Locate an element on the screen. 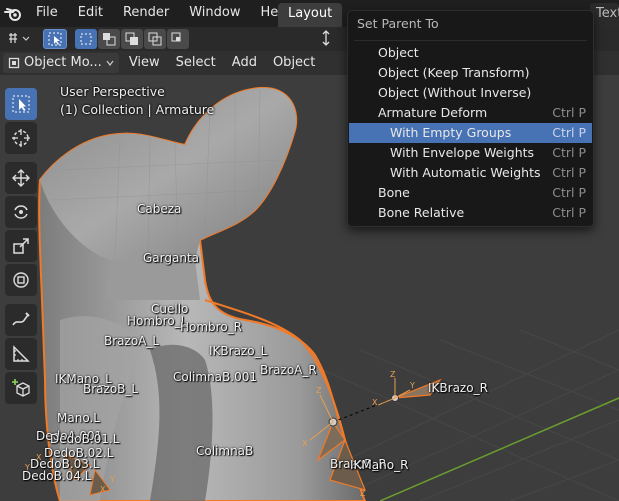 This screenshot has height=501, width=619. menu-item-object-keep-transform: Object (Keep Transform) is located at coordinates (470, 73).